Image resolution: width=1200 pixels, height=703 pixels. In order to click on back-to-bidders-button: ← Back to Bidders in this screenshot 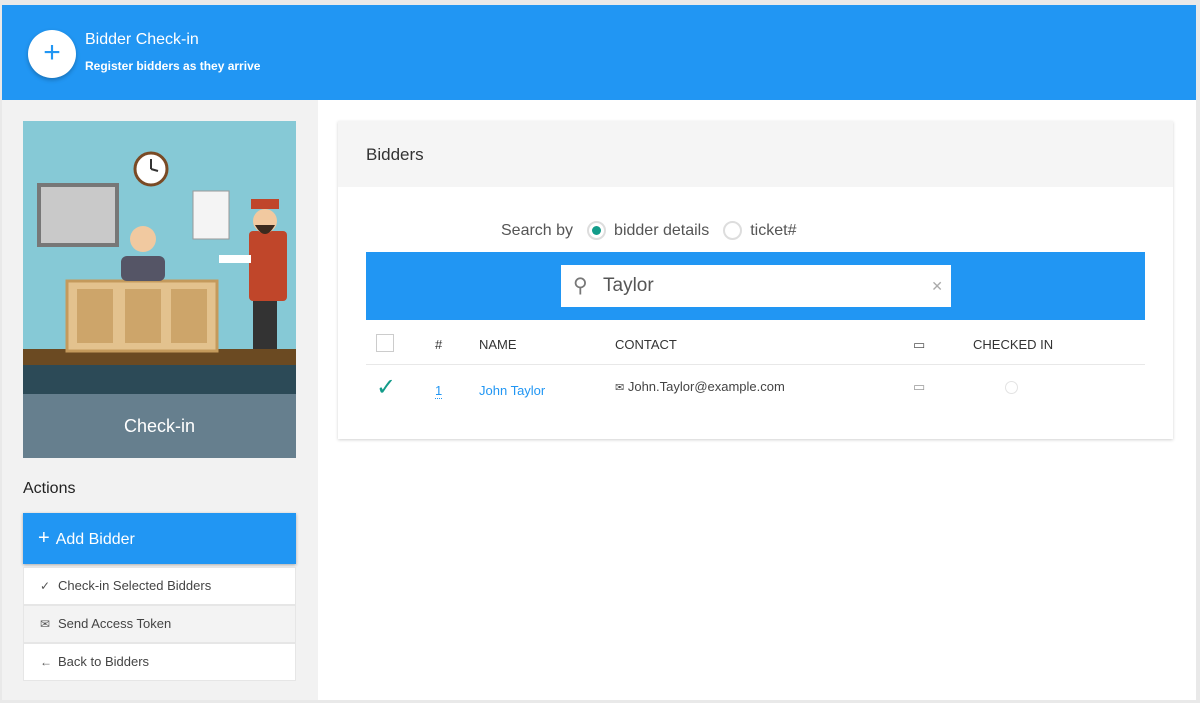, I will do `click(159, 662)`.